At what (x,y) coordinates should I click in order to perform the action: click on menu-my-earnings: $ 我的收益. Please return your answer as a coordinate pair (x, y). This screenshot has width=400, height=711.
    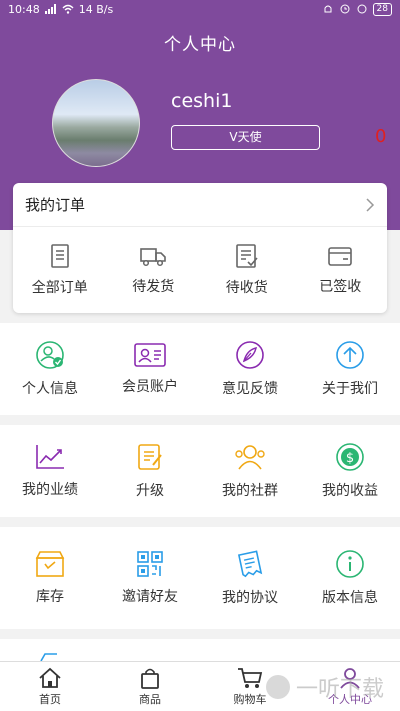
    Looking at the image, I should click on (350, 471).